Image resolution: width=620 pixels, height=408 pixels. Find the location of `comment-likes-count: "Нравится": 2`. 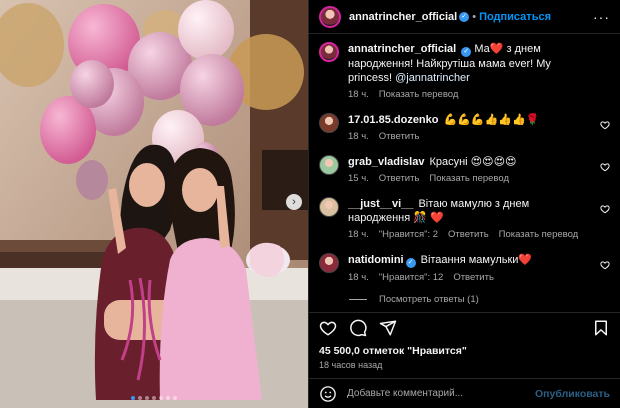

comment-likes-count: "Нравится": 2 is located at coordinates (408, 235).